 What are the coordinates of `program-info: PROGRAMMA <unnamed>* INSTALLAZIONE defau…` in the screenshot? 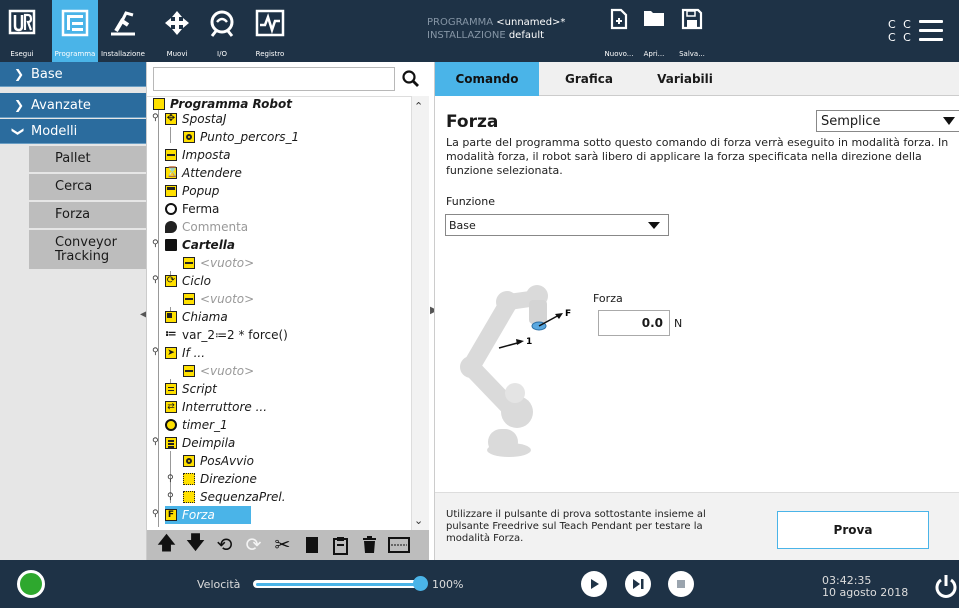 It's located at (496, 29).